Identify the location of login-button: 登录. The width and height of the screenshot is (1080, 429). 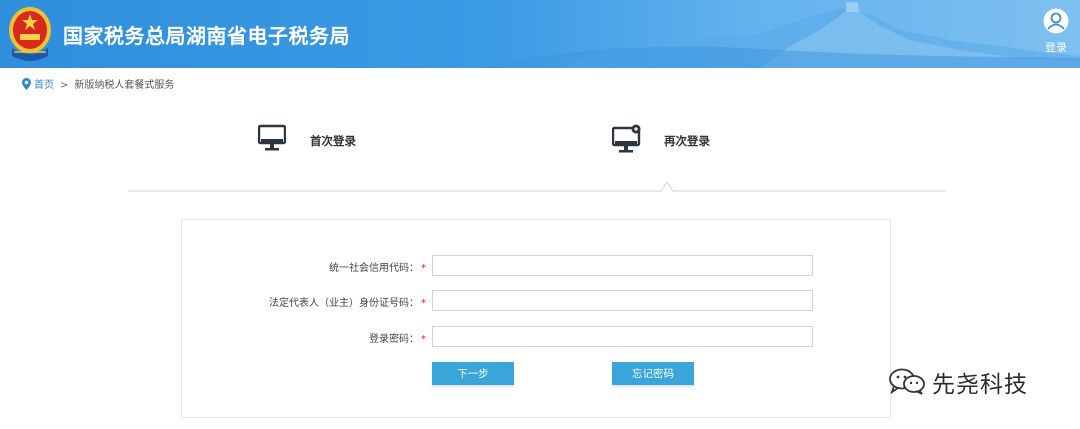
(1056, 31).